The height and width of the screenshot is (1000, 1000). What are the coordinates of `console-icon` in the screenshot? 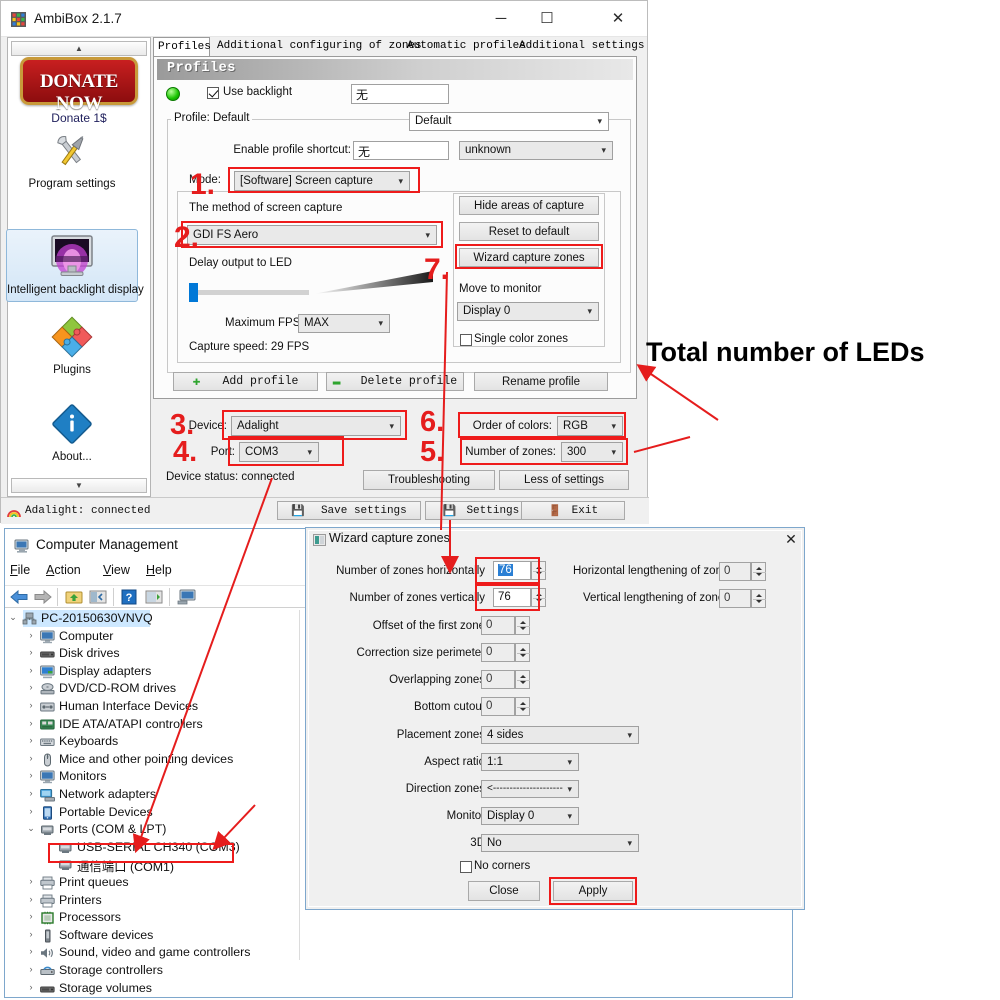 It's located at (187, 599).